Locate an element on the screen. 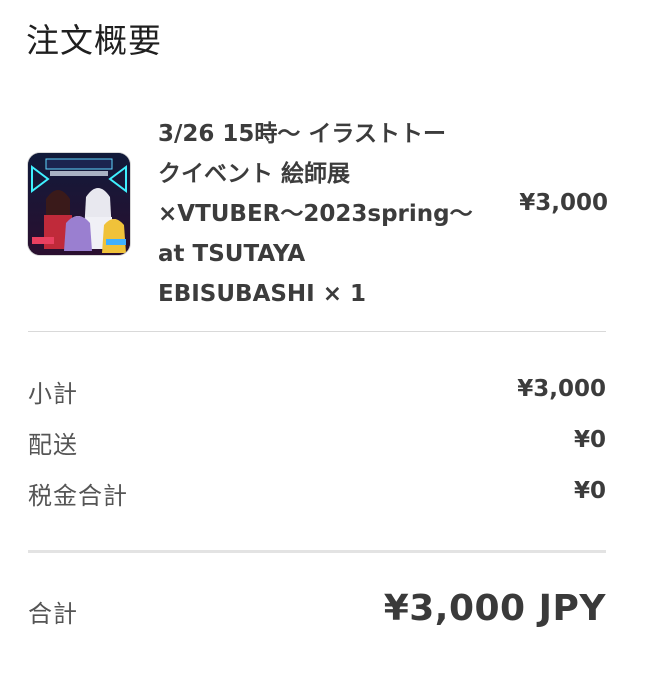 Image resolution: width=654 pixels, height=680 pixels. tax-label: 税金合計 is located at coordinates (78, 496).